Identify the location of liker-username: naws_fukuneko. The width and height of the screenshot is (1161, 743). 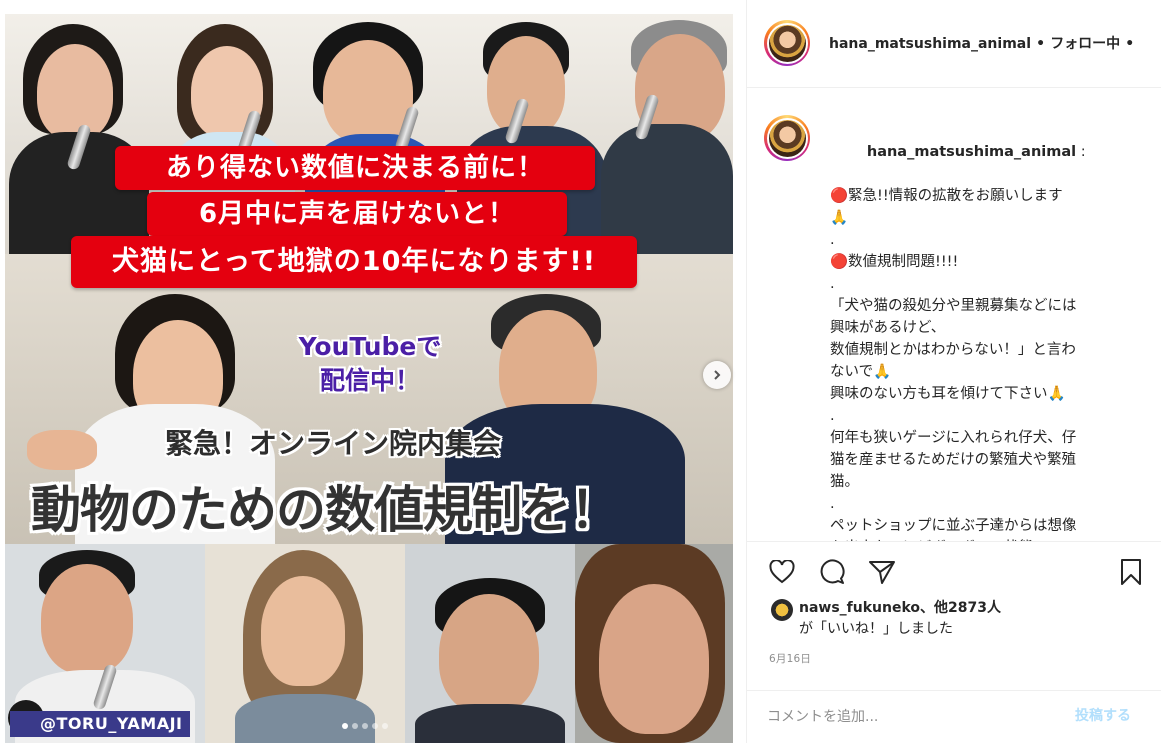
(859, 608).